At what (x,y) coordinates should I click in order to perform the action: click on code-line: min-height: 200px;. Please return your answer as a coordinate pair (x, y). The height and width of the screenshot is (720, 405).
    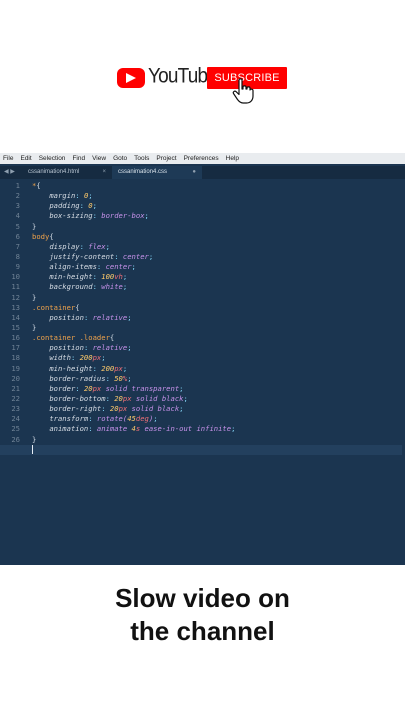
    Looking at the image, I should click on (88, 368).